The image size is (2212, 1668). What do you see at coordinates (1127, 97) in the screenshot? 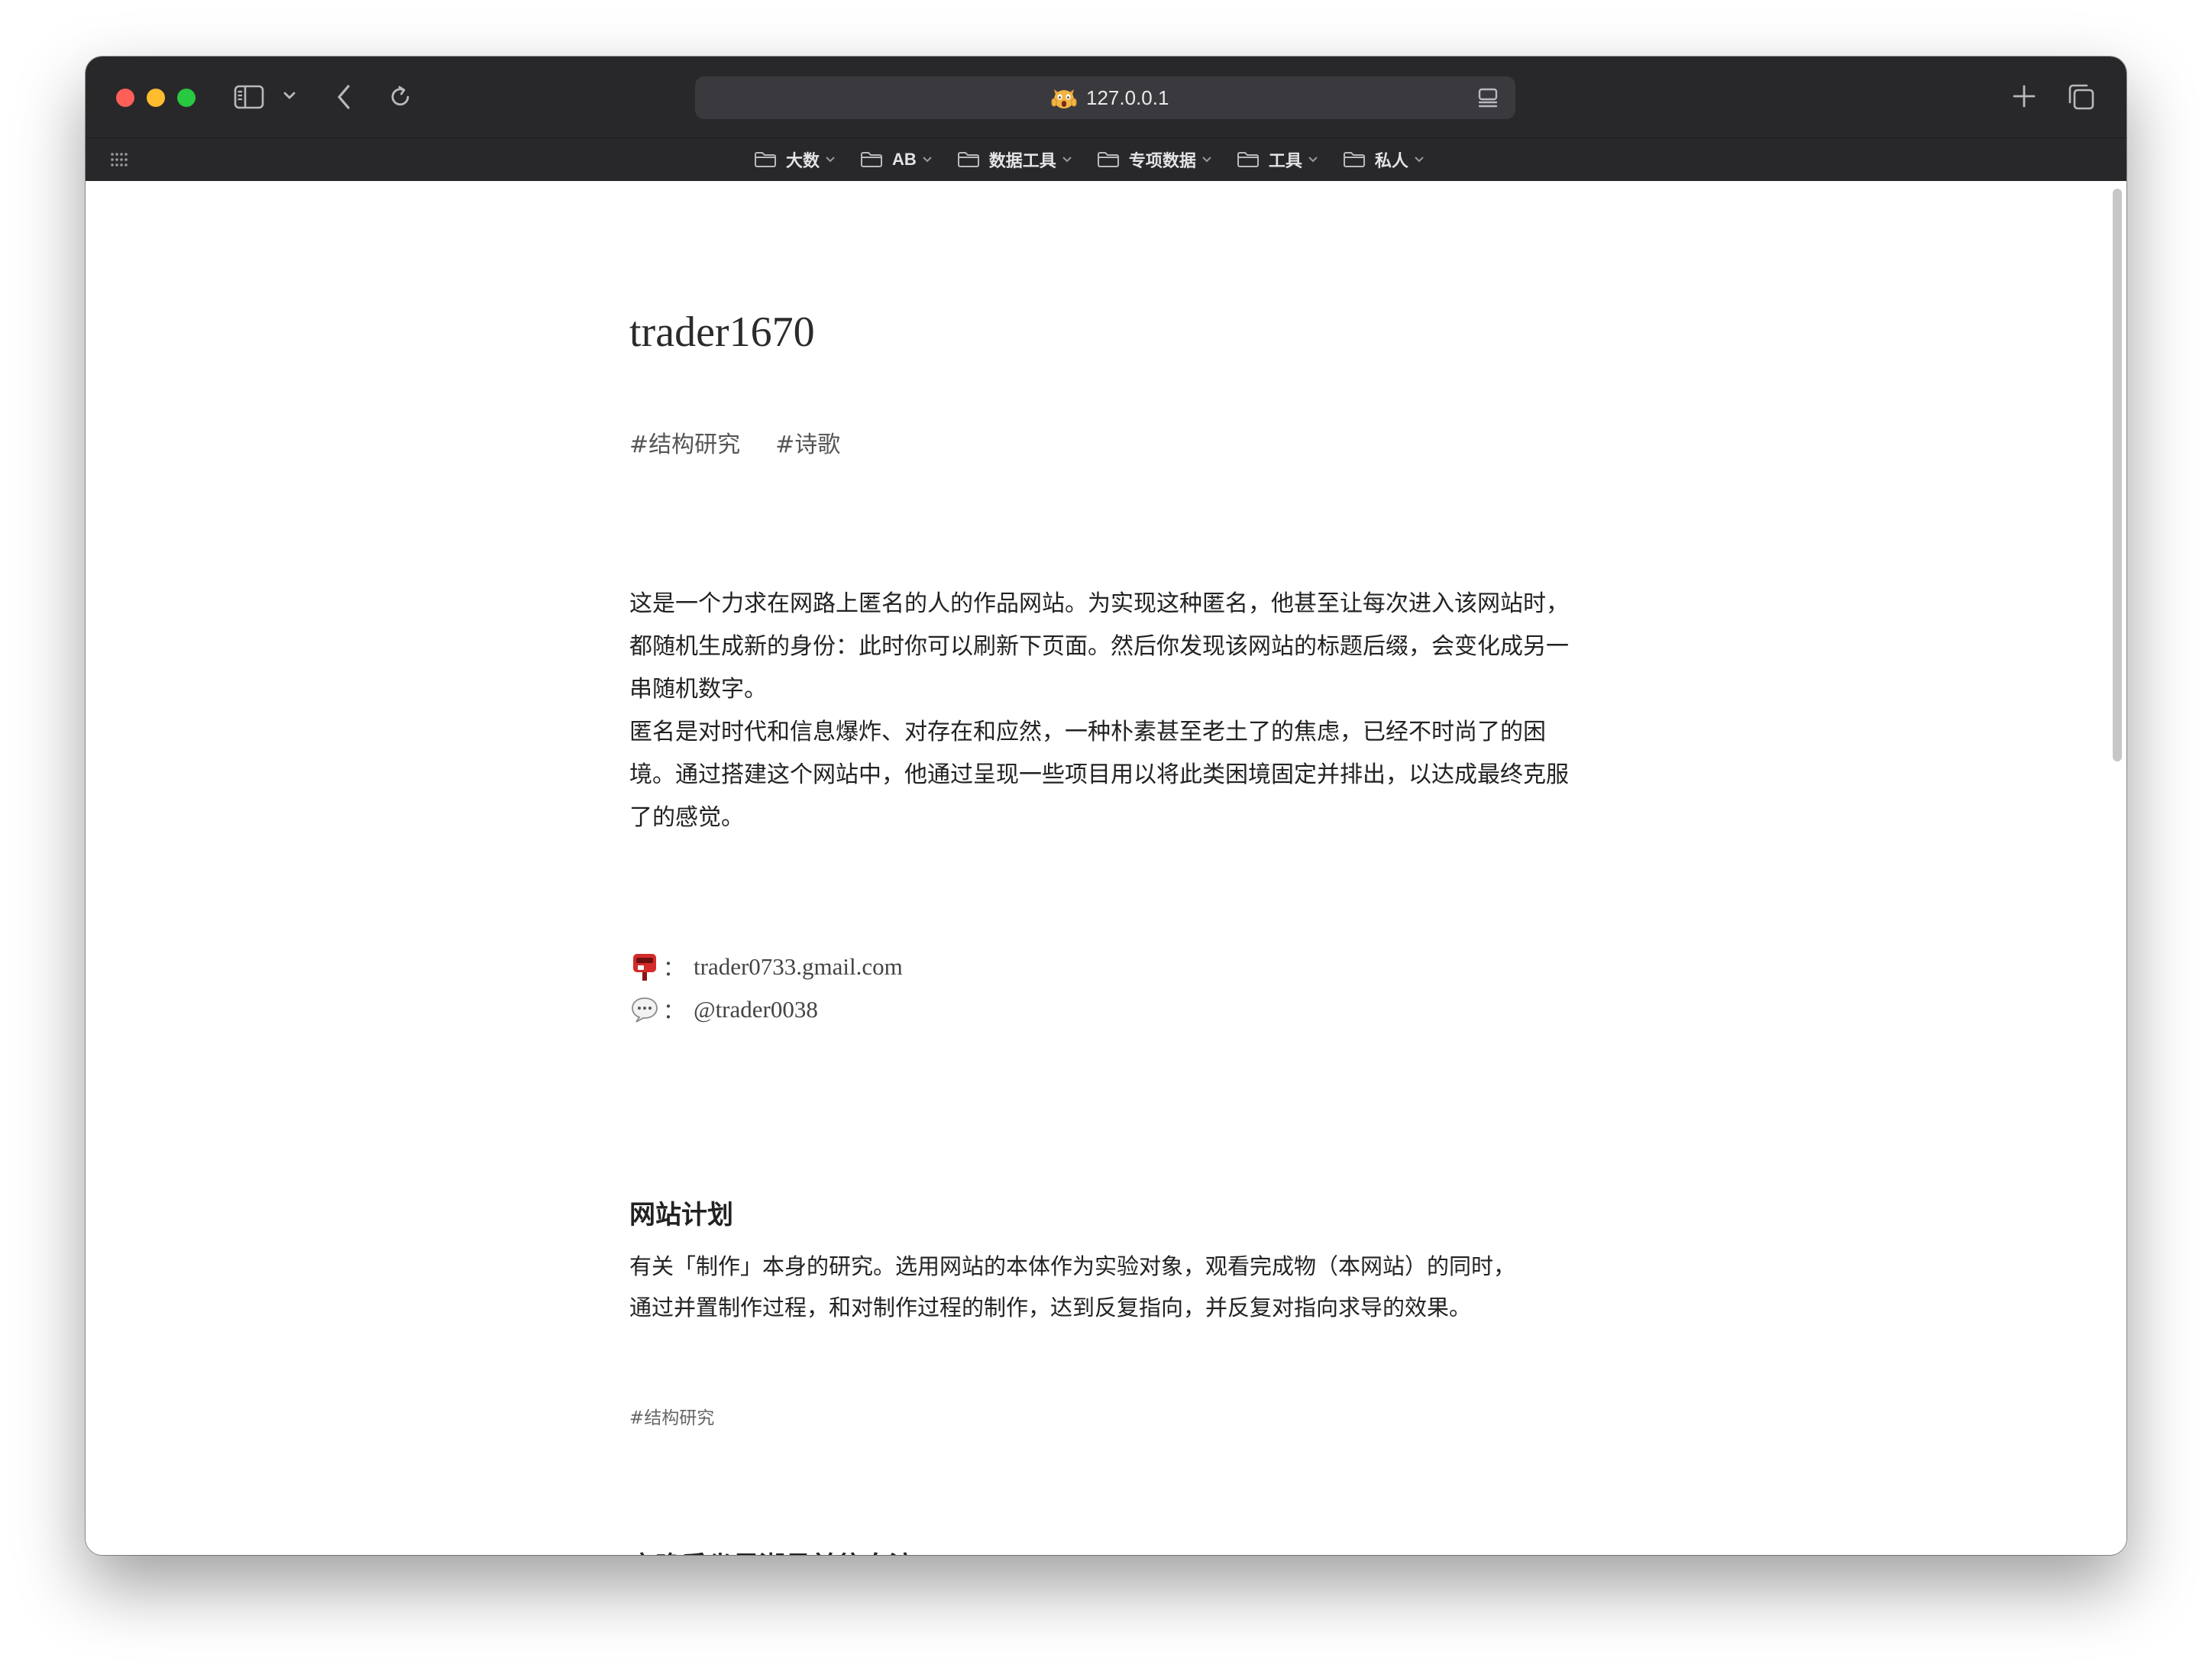
I see `address-url-text: 127.0.0.1` at bounding box center [1127, 97].